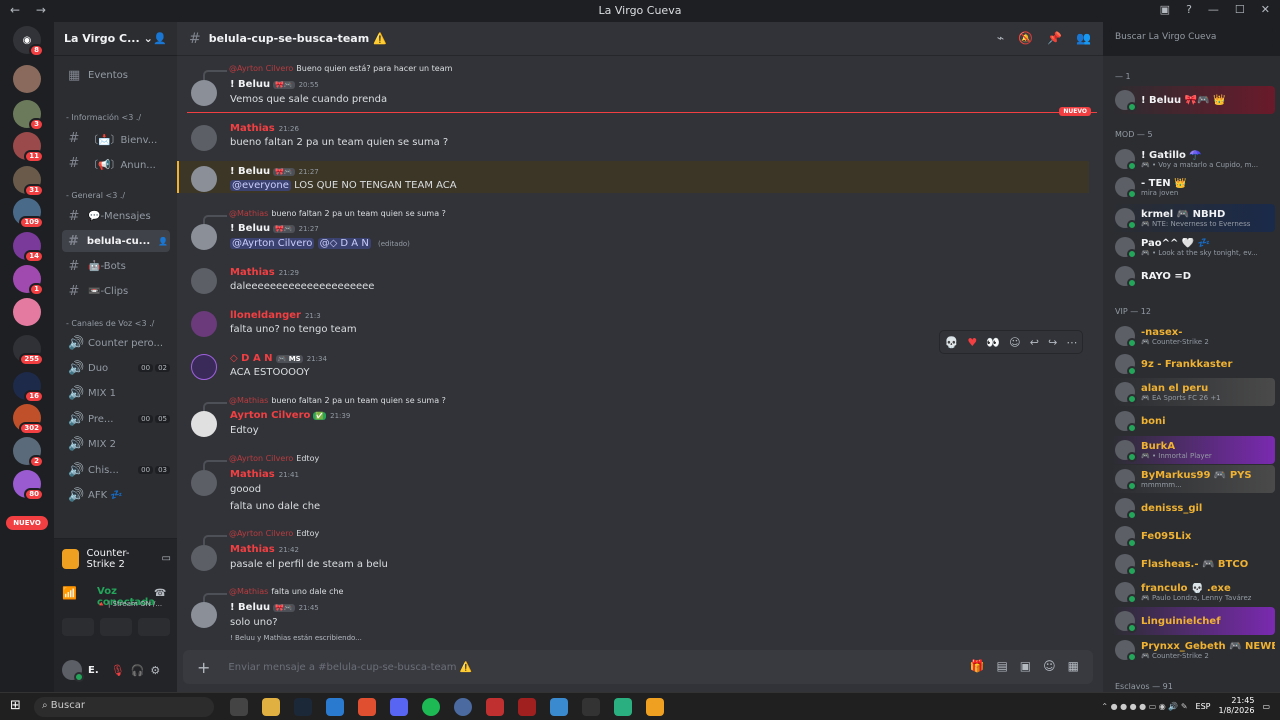  Describe the element at coordinates (28, 419) in the screenshot. I see `server-icon: 302` at that location.